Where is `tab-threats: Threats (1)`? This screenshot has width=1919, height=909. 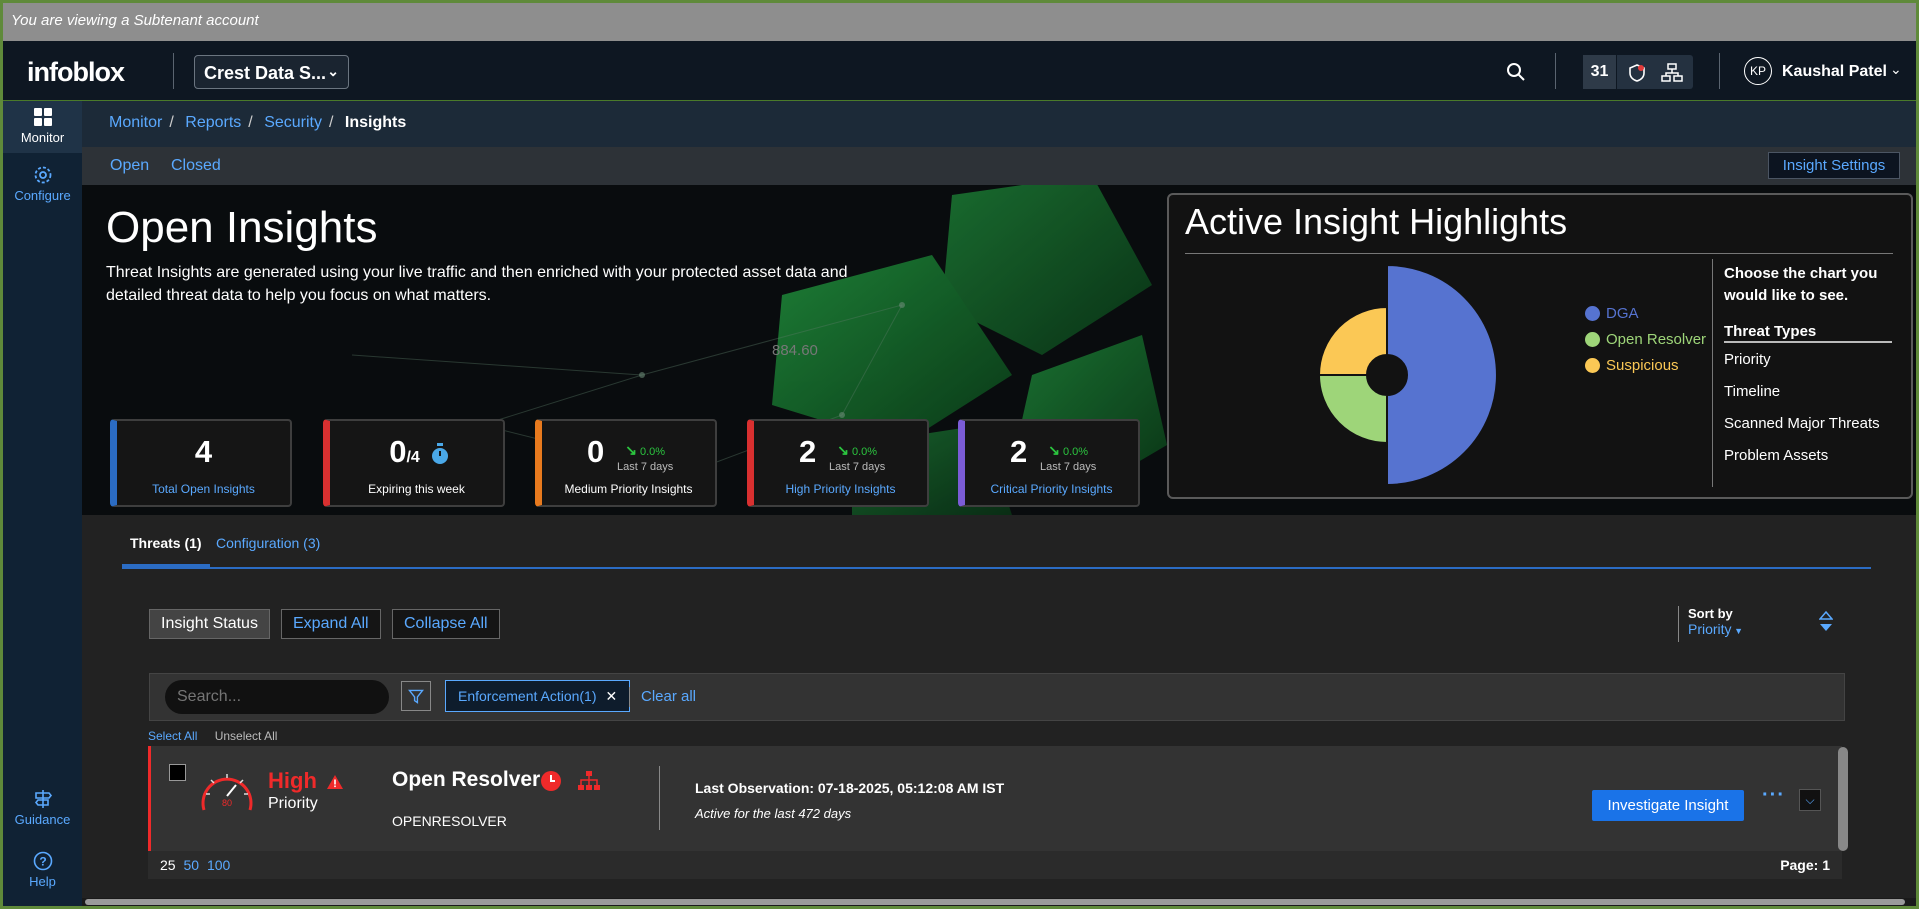 tab-threats: Threats (1) is located at coordinates (166, 551).